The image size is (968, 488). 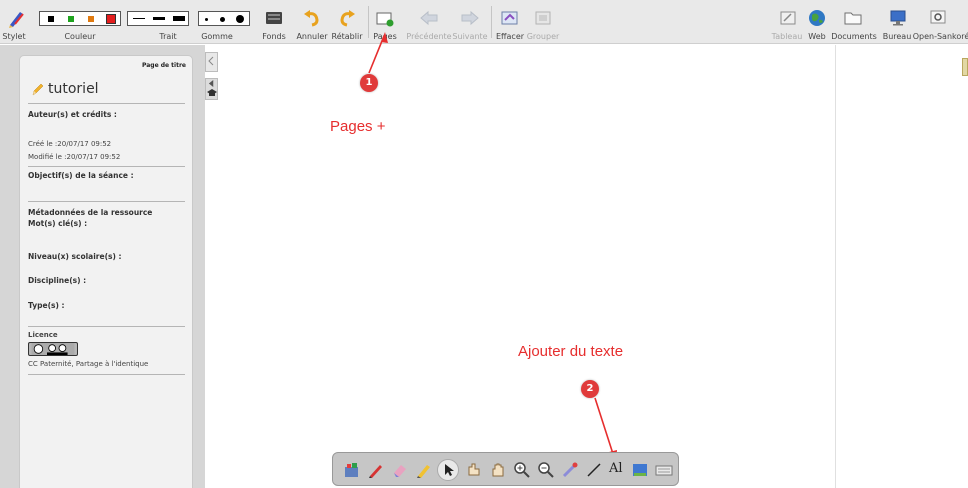 I want to click on effacer-label: Effacer, so click(x=510, y=36).